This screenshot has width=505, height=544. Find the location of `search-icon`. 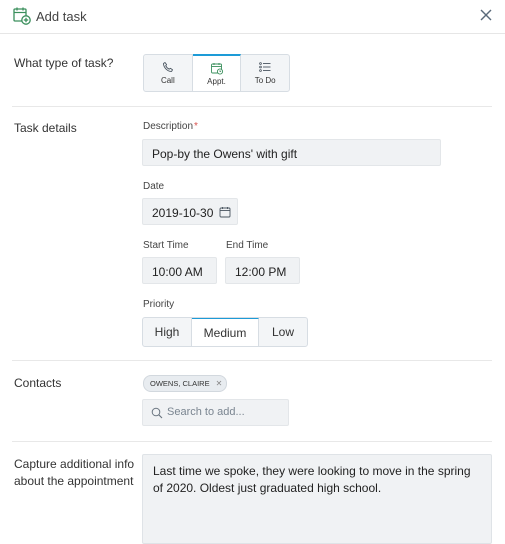

search-icon is located at coordinates (157, 413).